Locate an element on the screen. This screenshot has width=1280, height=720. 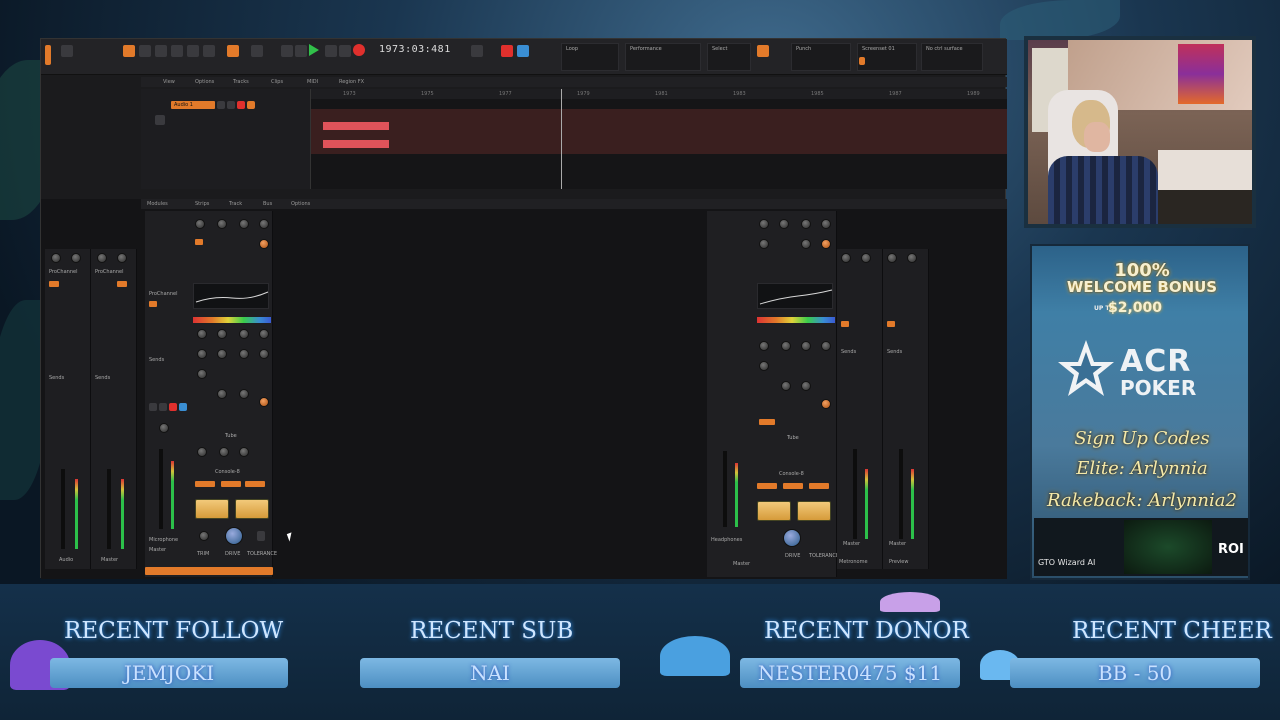
punch-panel: Punch is located at coordinates (821, 57).